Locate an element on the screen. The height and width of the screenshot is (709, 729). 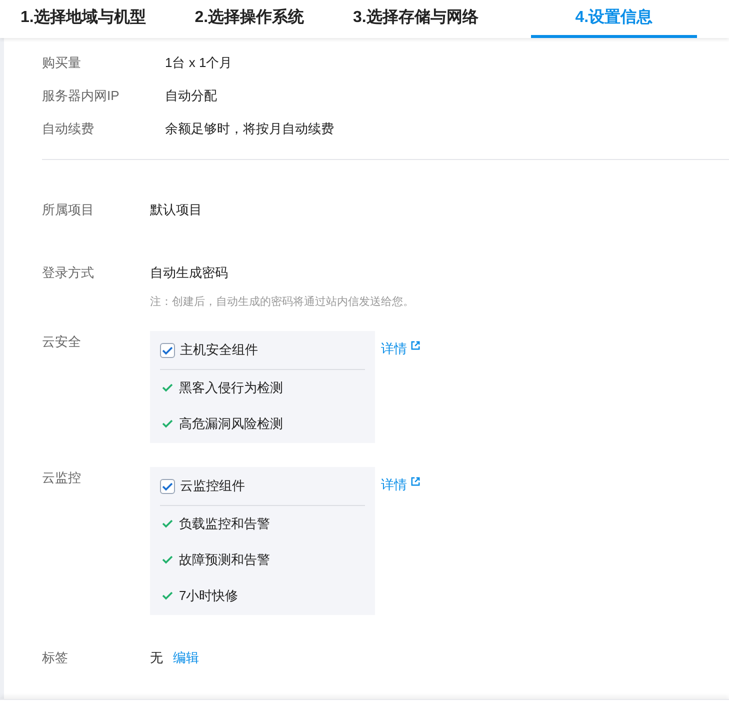
step-tab: 4.设置信息 is located at coordinates (613, 19).